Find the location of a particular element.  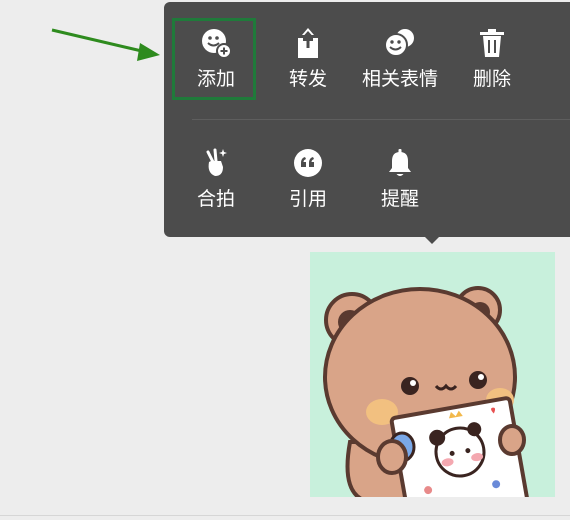

bottom-divider is located at coordinates (285, 515).